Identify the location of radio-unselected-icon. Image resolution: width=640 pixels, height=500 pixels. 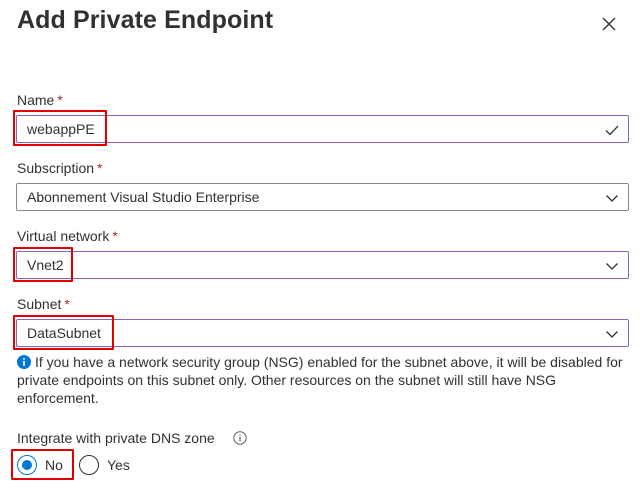
(89, 465).